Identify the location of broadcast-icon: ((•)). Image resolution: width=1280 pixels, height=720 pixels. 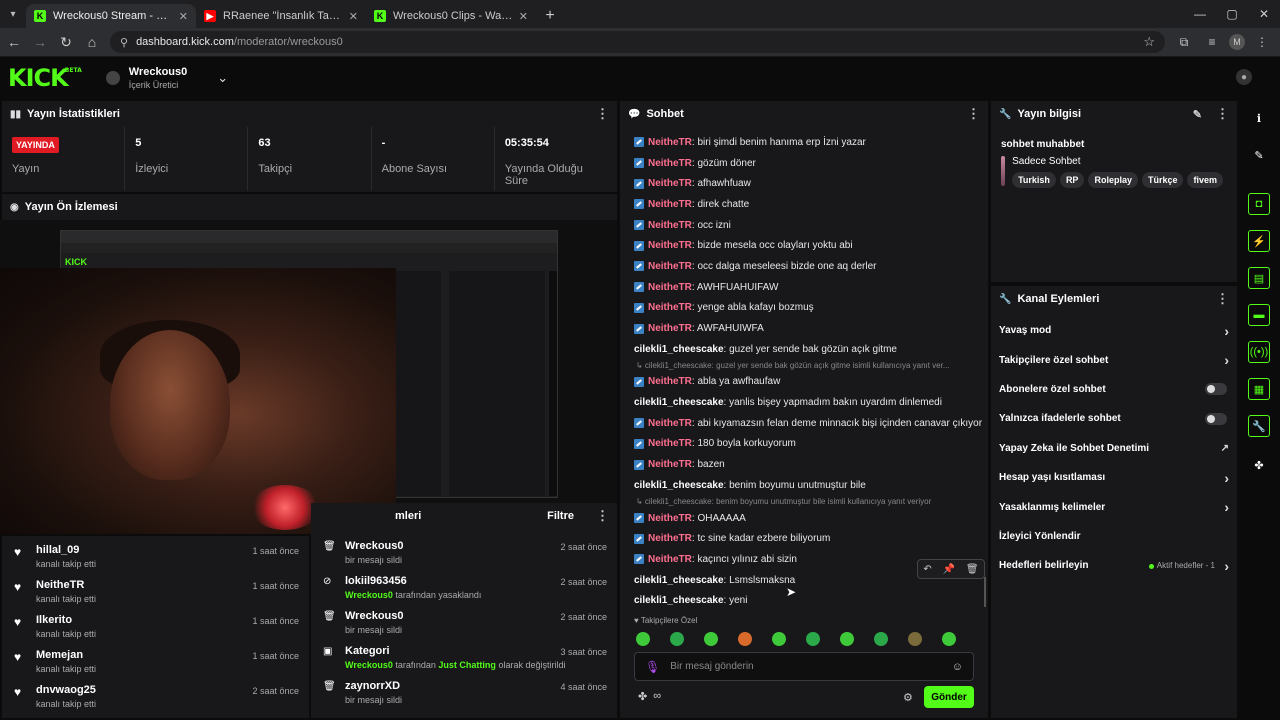
(1259, 352).